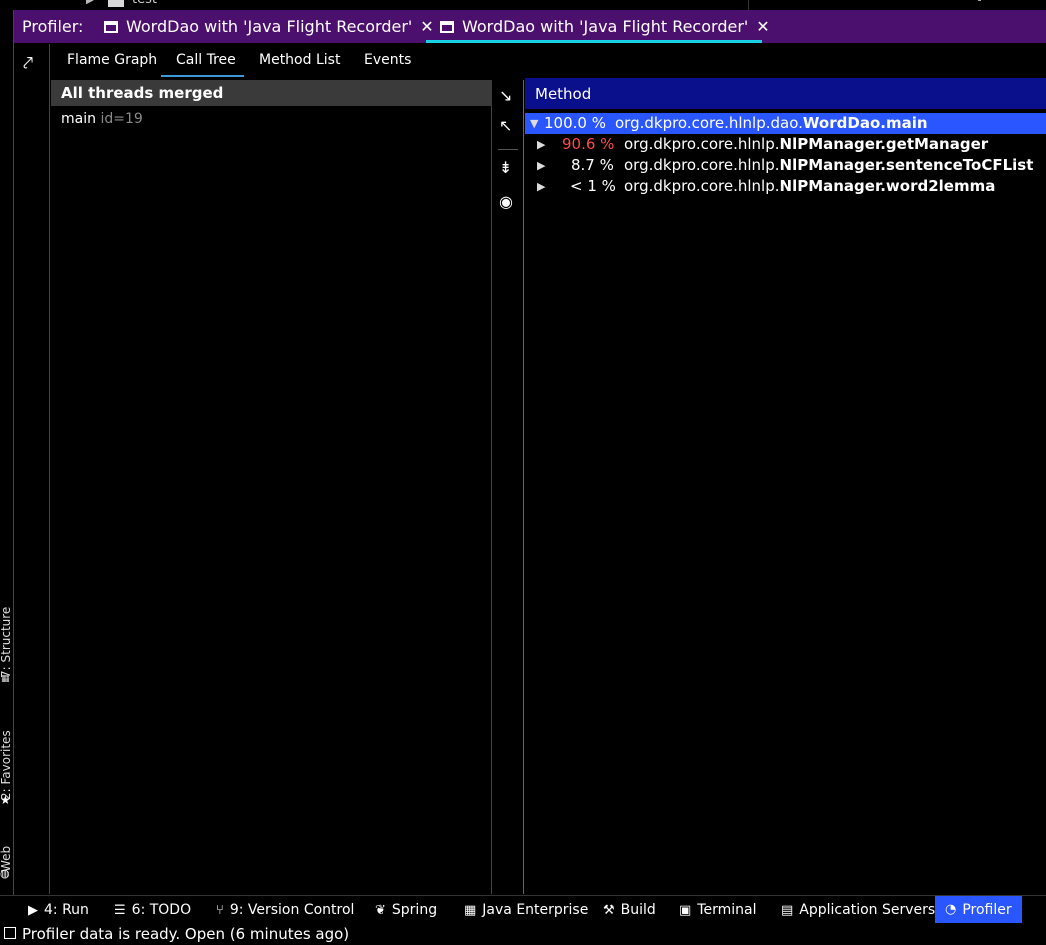  I want to click on tool-terminal-label: Terminal, so click(727, 910).